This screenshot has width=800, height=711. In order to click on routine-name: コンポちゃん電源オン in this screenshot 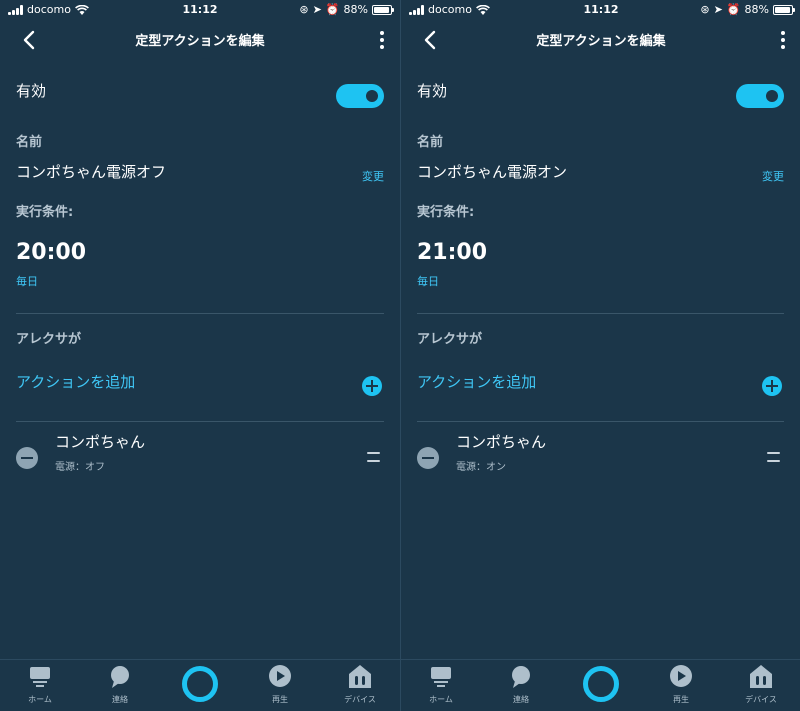, I will do `click(492, 172)`.